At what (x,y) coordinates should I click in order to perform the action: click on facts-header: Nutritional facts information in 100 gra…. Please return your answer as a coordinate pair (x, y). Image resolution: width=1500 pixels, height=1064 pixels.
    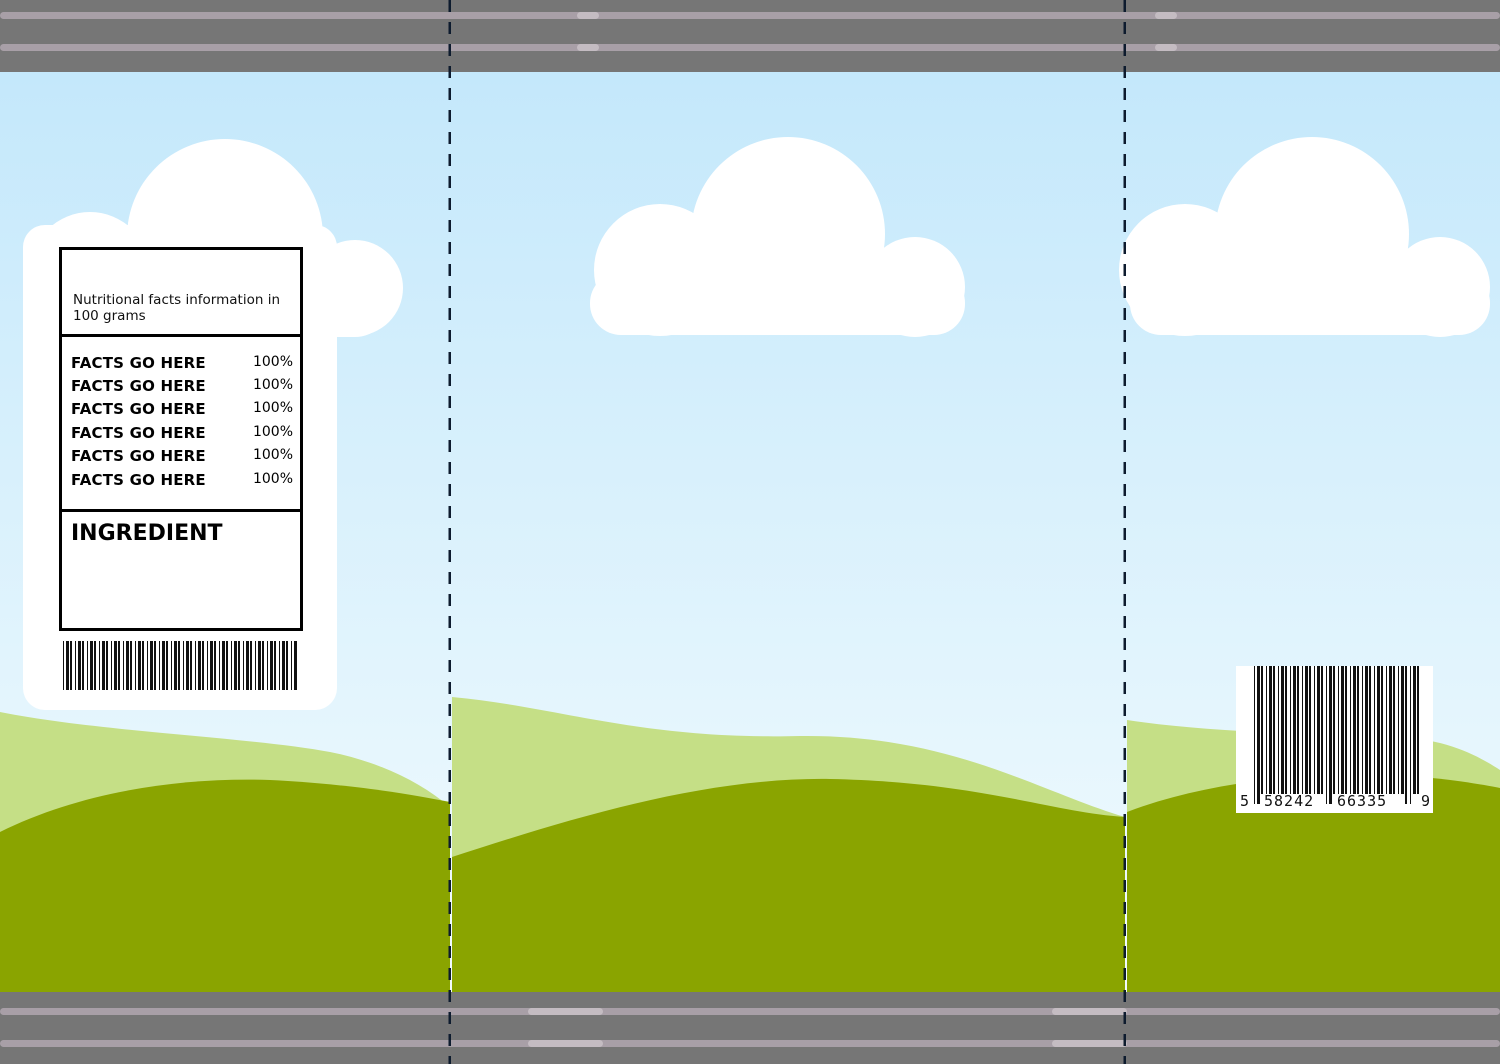
    Looking at the image, I should click on (181, 293).